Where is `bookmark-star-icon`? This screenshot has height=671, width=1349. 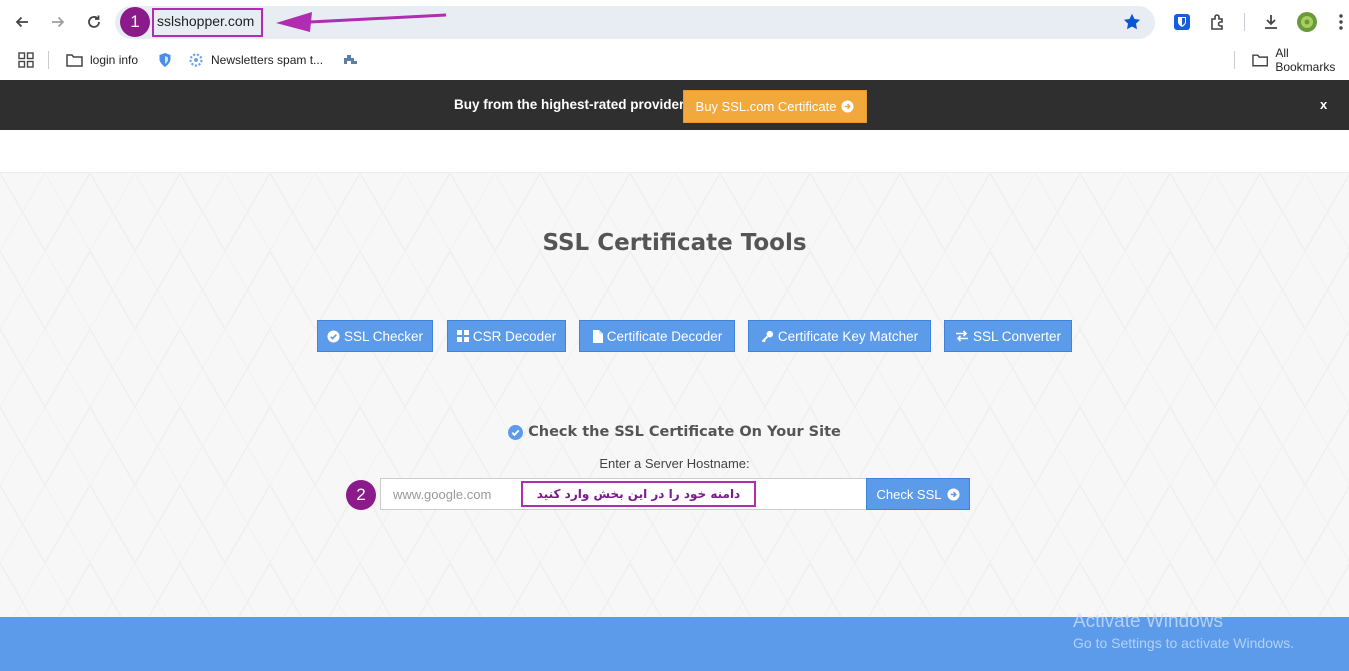 bookmark-star-icon is located at coordinates (1132, 22).